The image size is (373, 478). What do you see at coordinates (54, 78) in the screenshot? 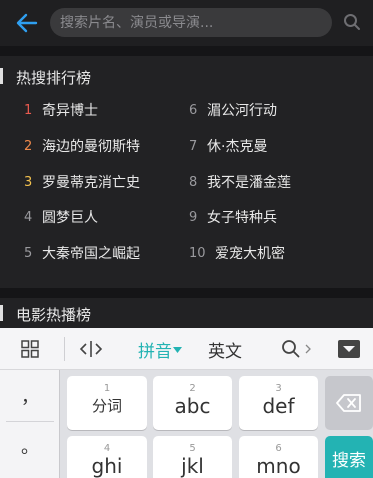
I see `section-title-hot: 热搜排行榜` at bounding box center [54, 78].